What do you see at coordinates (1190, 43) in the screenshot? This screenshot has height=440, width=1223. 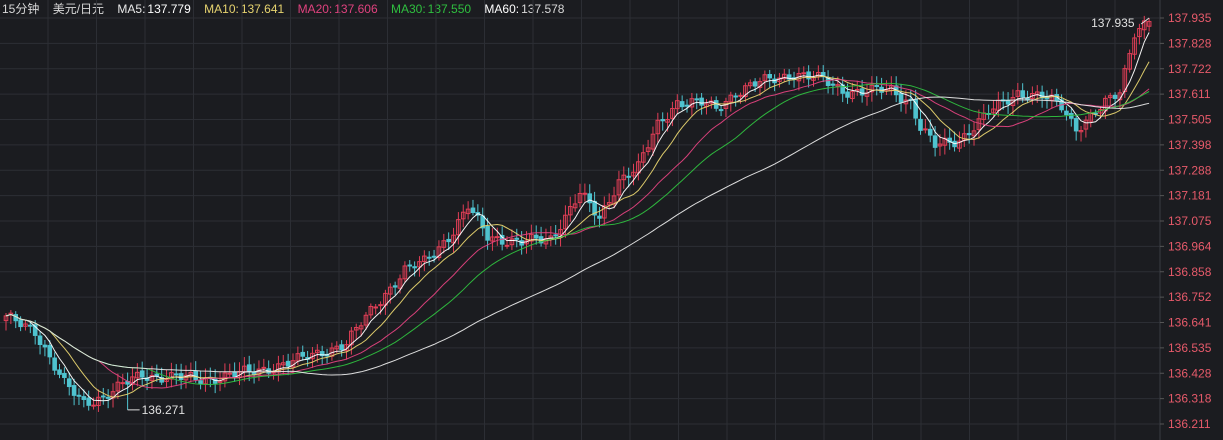 I see `y-tick-label: 137.828` at bounding box center [1190, 43].